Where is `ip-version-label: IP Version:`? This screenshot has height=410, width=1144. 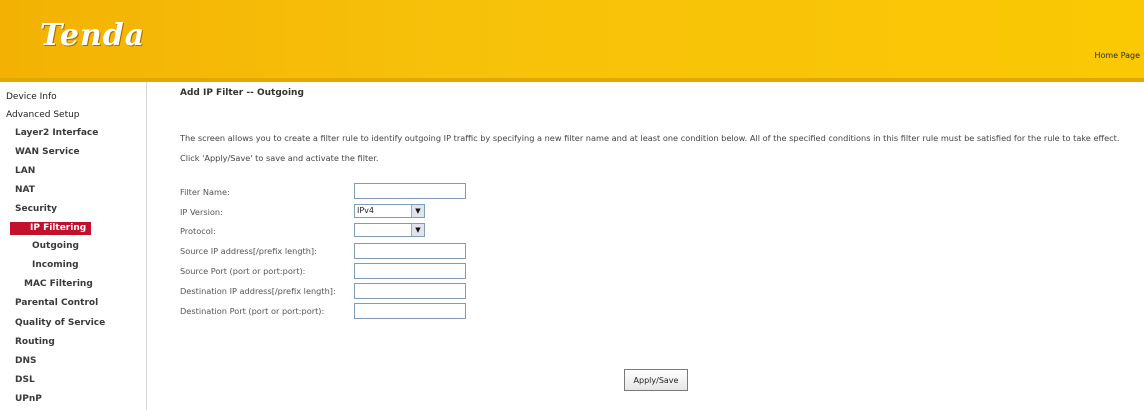 ip-version-label: IP Version: is located at coordinates (201, 212).